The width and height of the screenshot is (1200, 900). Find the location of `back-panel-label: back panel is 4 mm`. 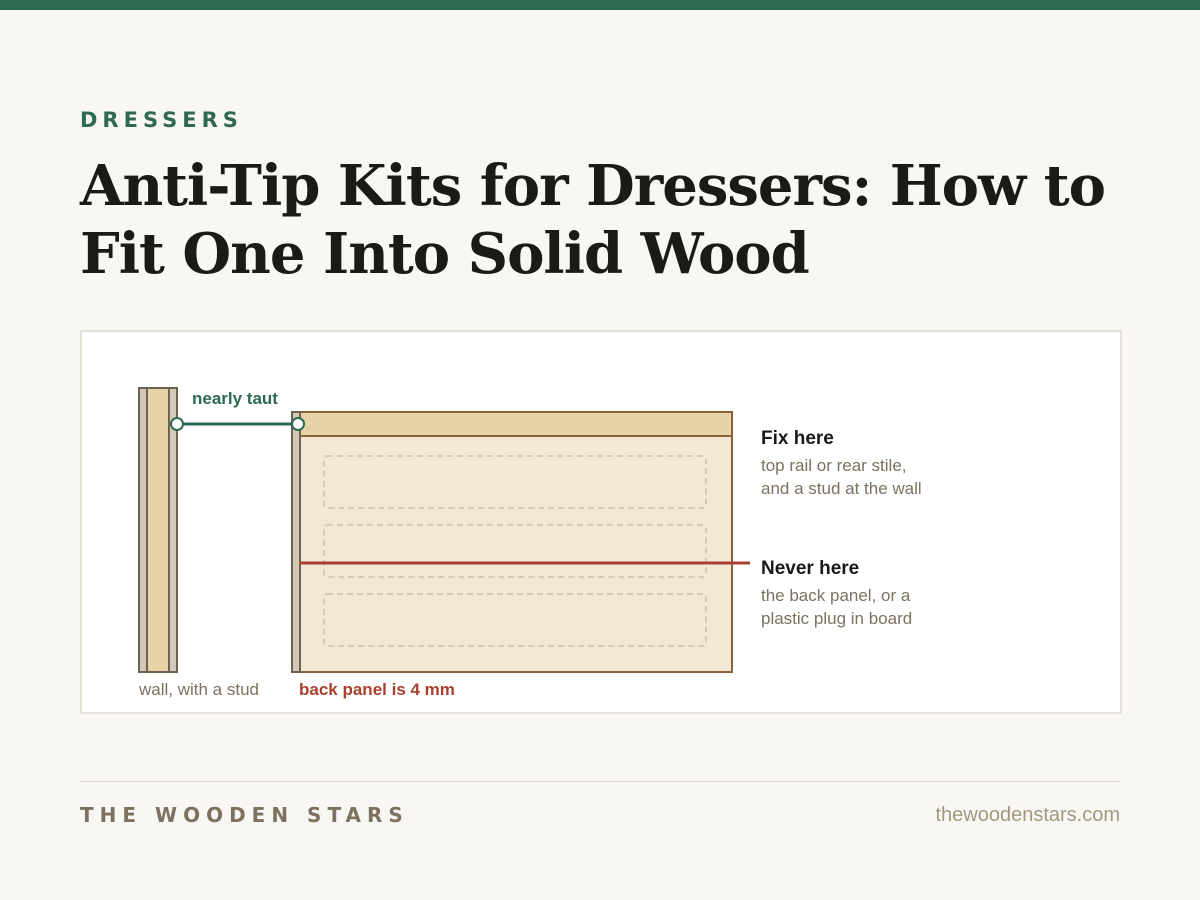

back-panel-label: back panel is 4 mm is located at coordinates (377, 689).